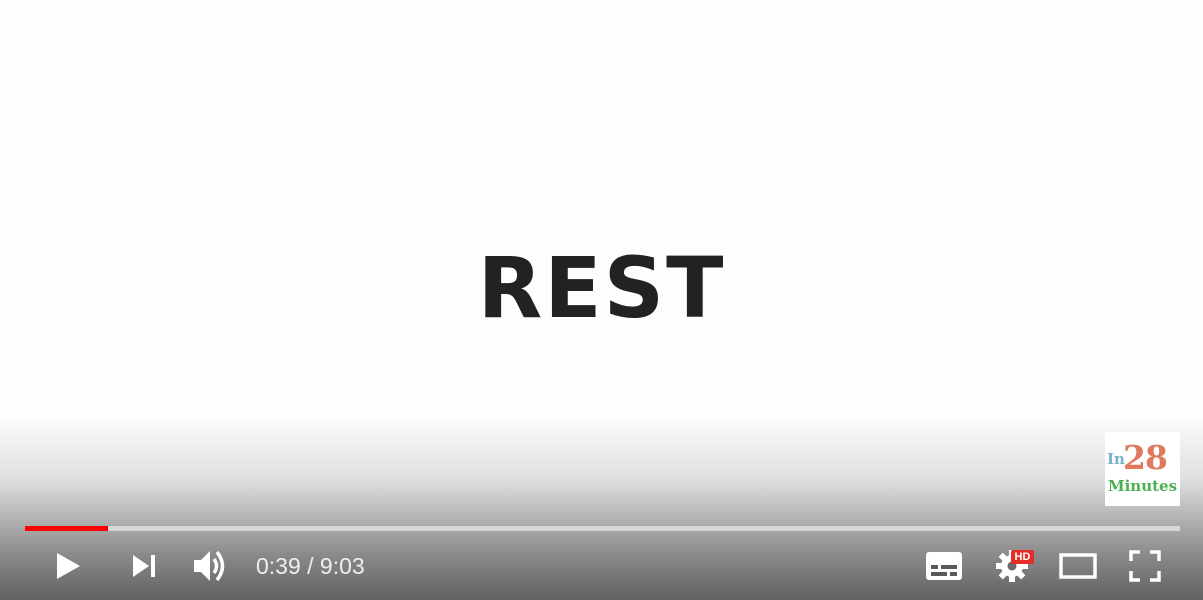  What do you see at coordinates (1145, 457) in the screenshot?
I see `watermark-number: 28` at bounding box center [1145, 457].